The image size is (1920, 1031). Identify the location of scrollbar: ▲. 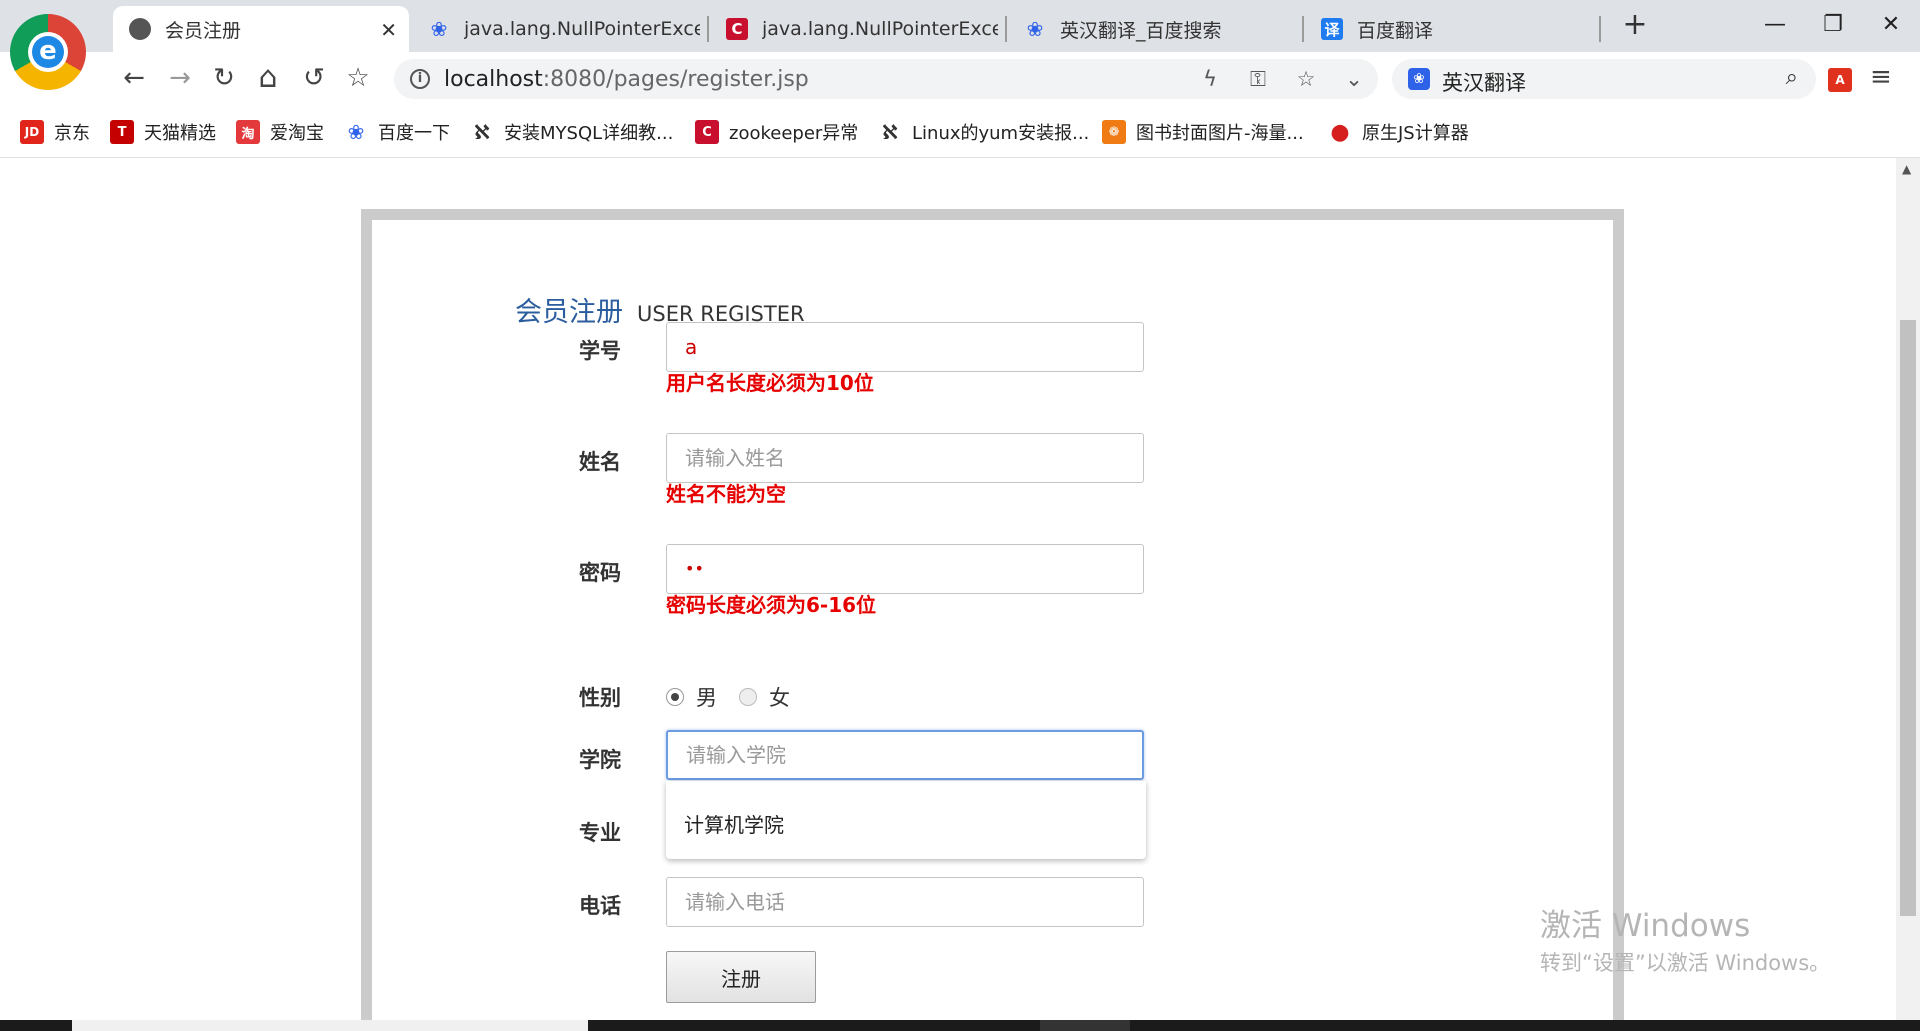
(1908, 589).